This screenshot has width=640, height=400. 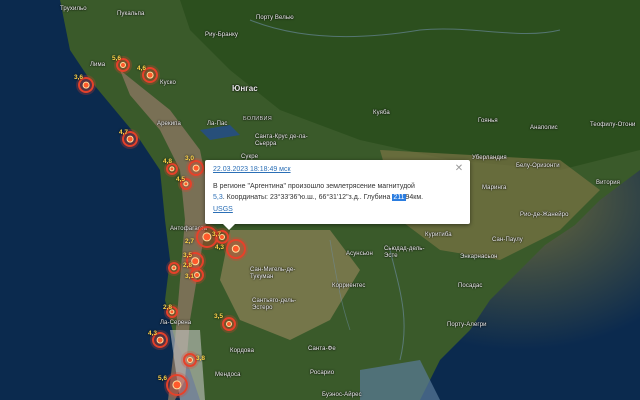 I want to click on place-label: Сантьяго-дель-Эстеро, so click(x=274, y=304).